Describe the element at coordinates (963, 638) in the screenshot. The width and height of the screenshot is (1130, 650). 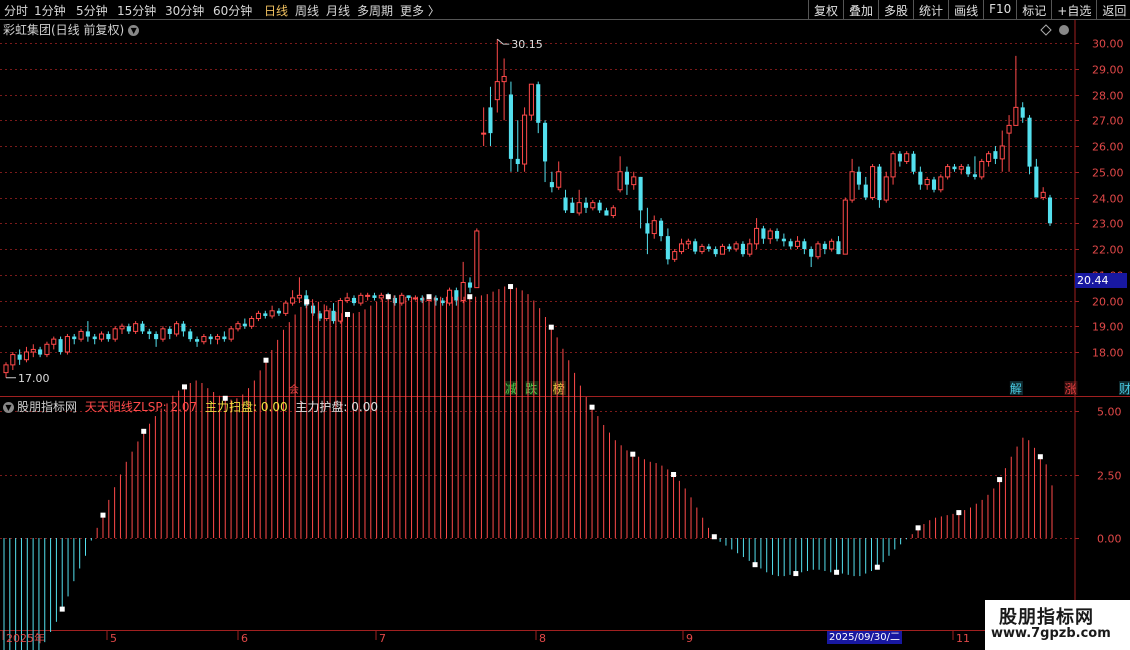
I see `x-tick-label: 11` at that location.